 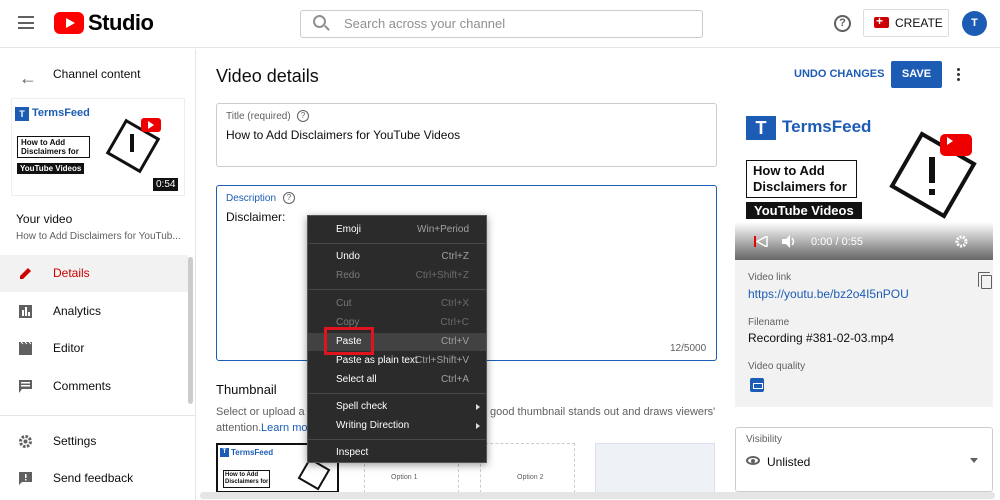 I want to click on ctx-label: Writing Direction, so click(x=373, y=425).